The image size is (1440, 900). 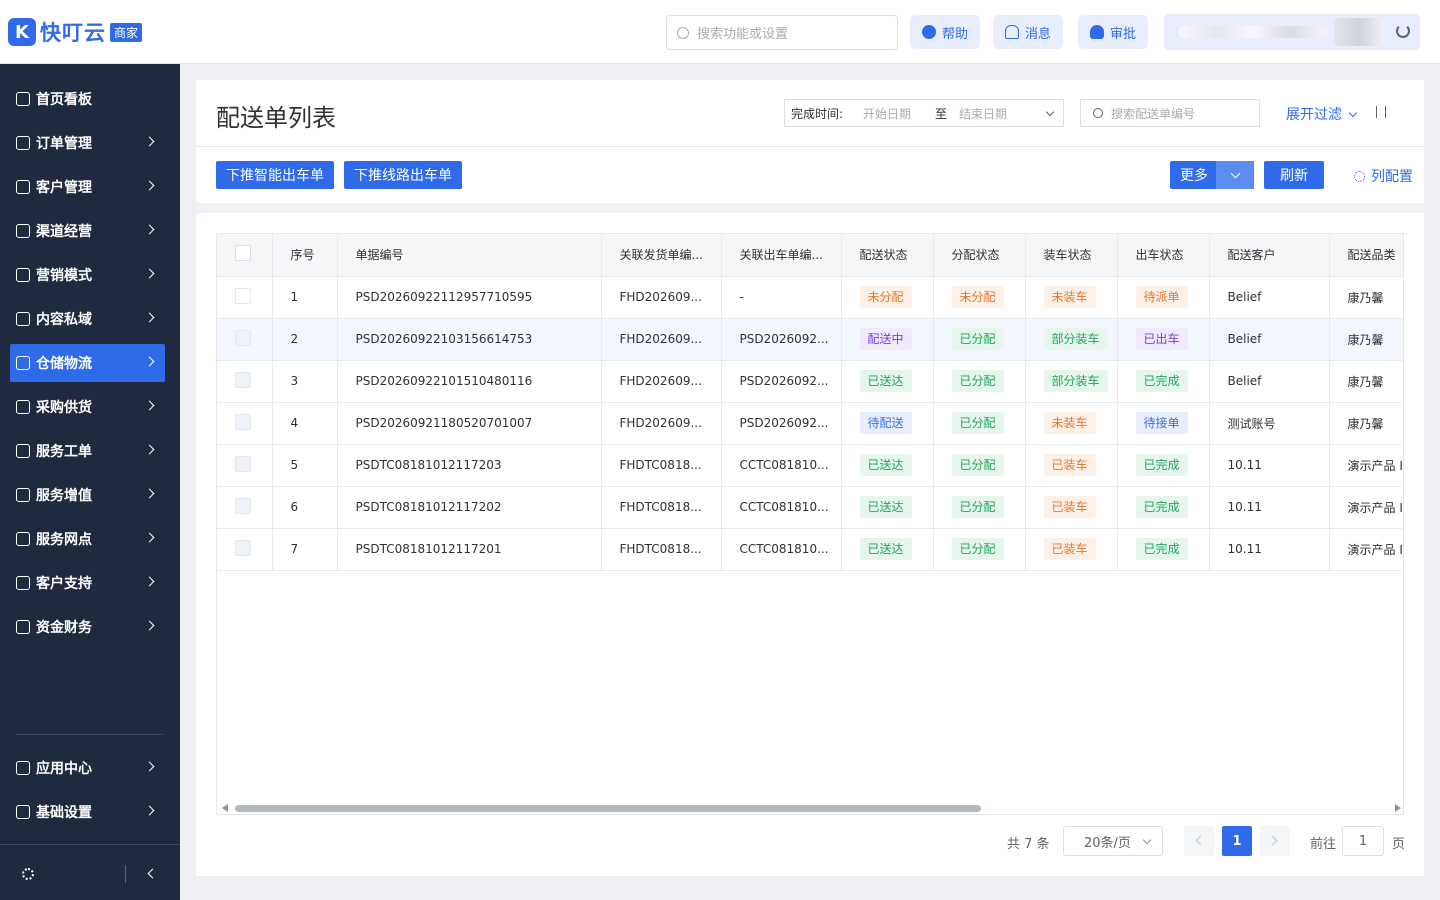 I want to click on end-date-input: 结束日期, so click(x=989, y=113).